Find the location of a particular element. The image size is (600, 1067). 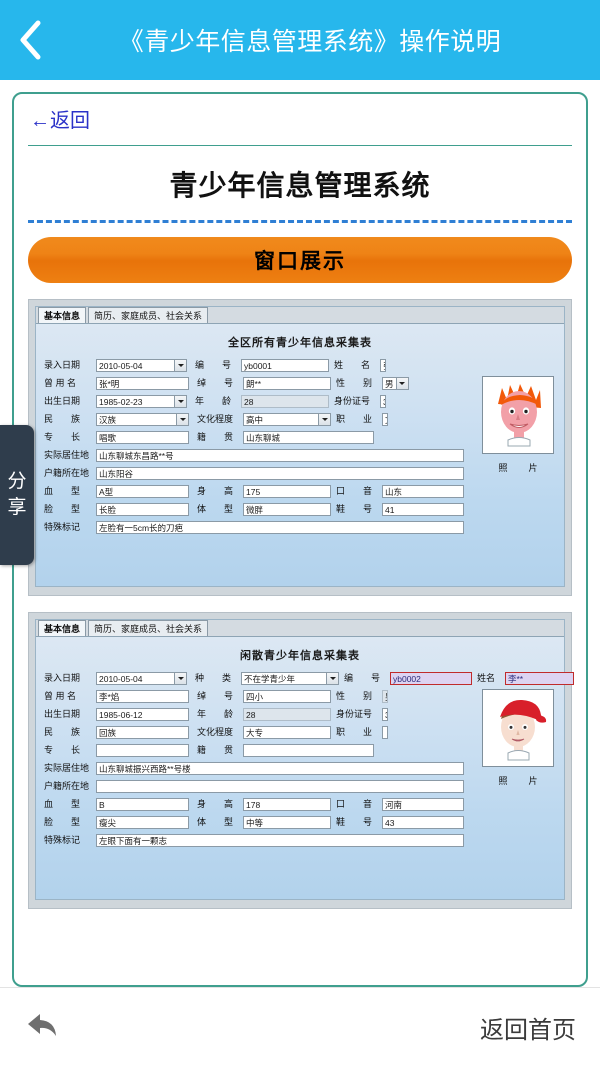

form1-row-blood: 血 型 A型 身 高 175 口 音 山东 is located at coordinates (254, 491).